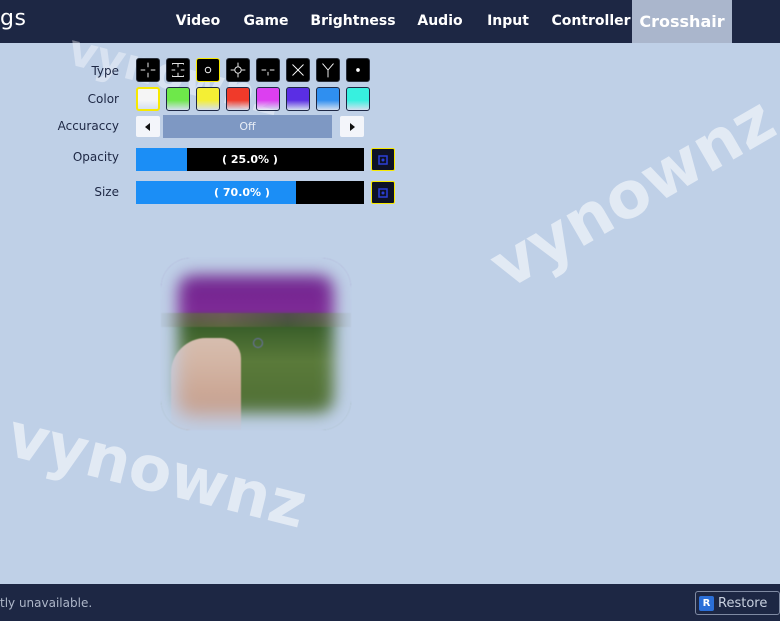 This screenshot has width=780, height=621. I want to click on crosshair-type-plus-brackets, so click(178, 70).